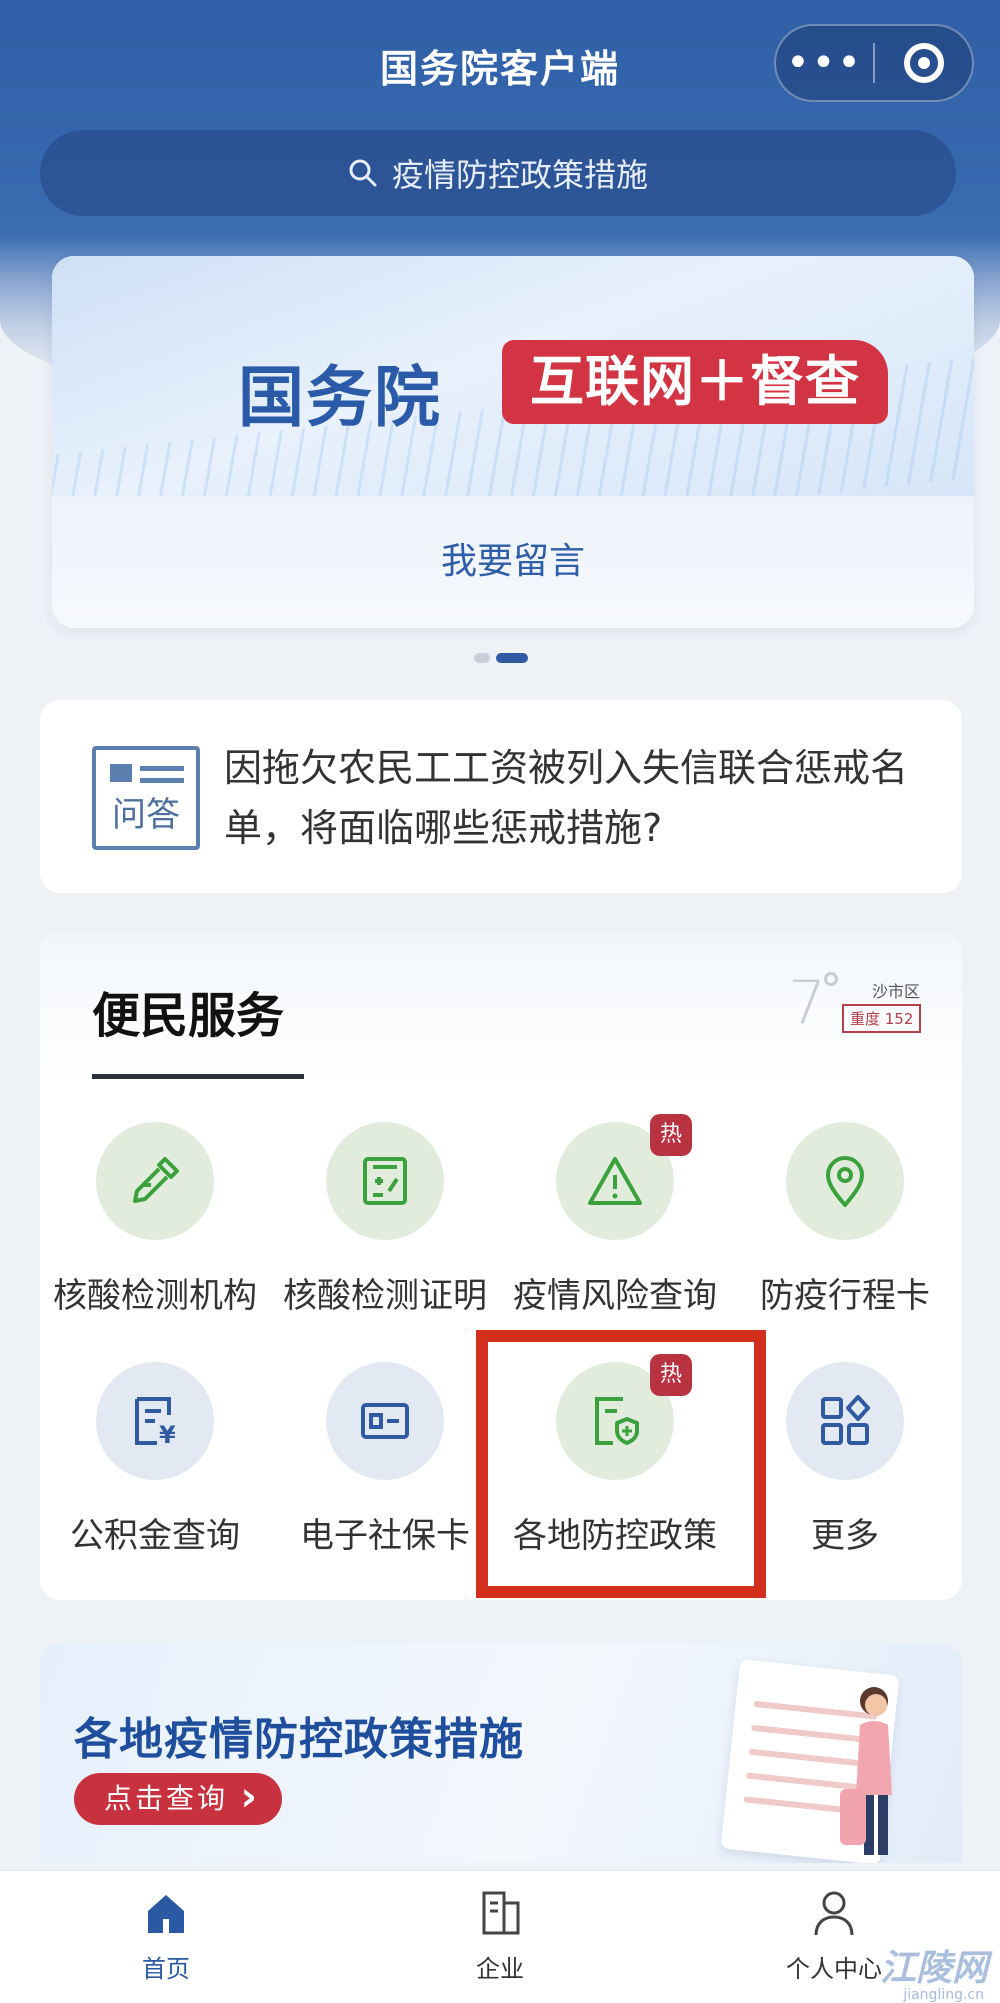  I want to click on service-nucleic-acid-institutions: 核酸检测机构, so click(155, 1219).